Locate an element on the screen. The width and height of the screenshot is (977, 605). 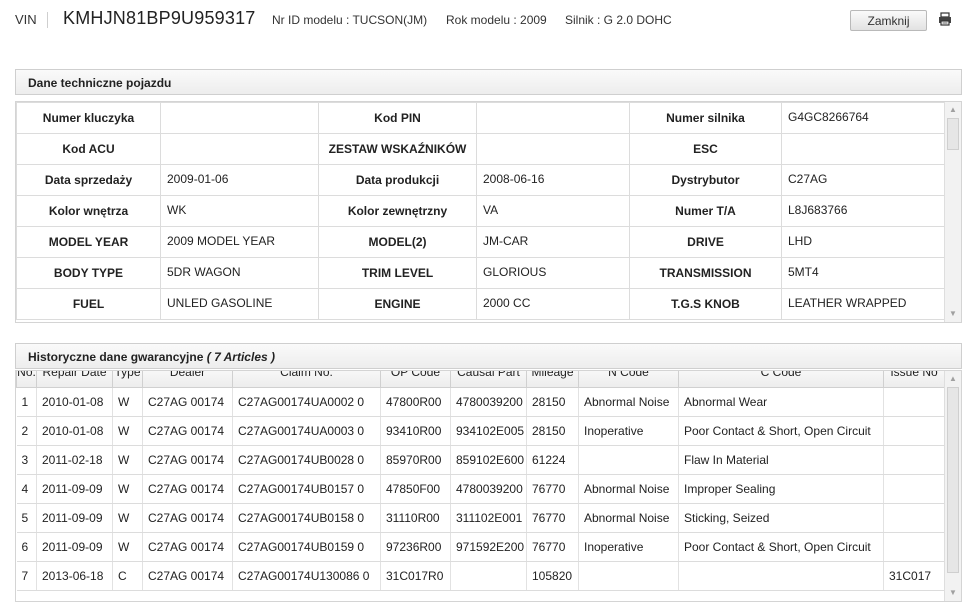
tech-field-value: VA is located at coordinates (553, 211).